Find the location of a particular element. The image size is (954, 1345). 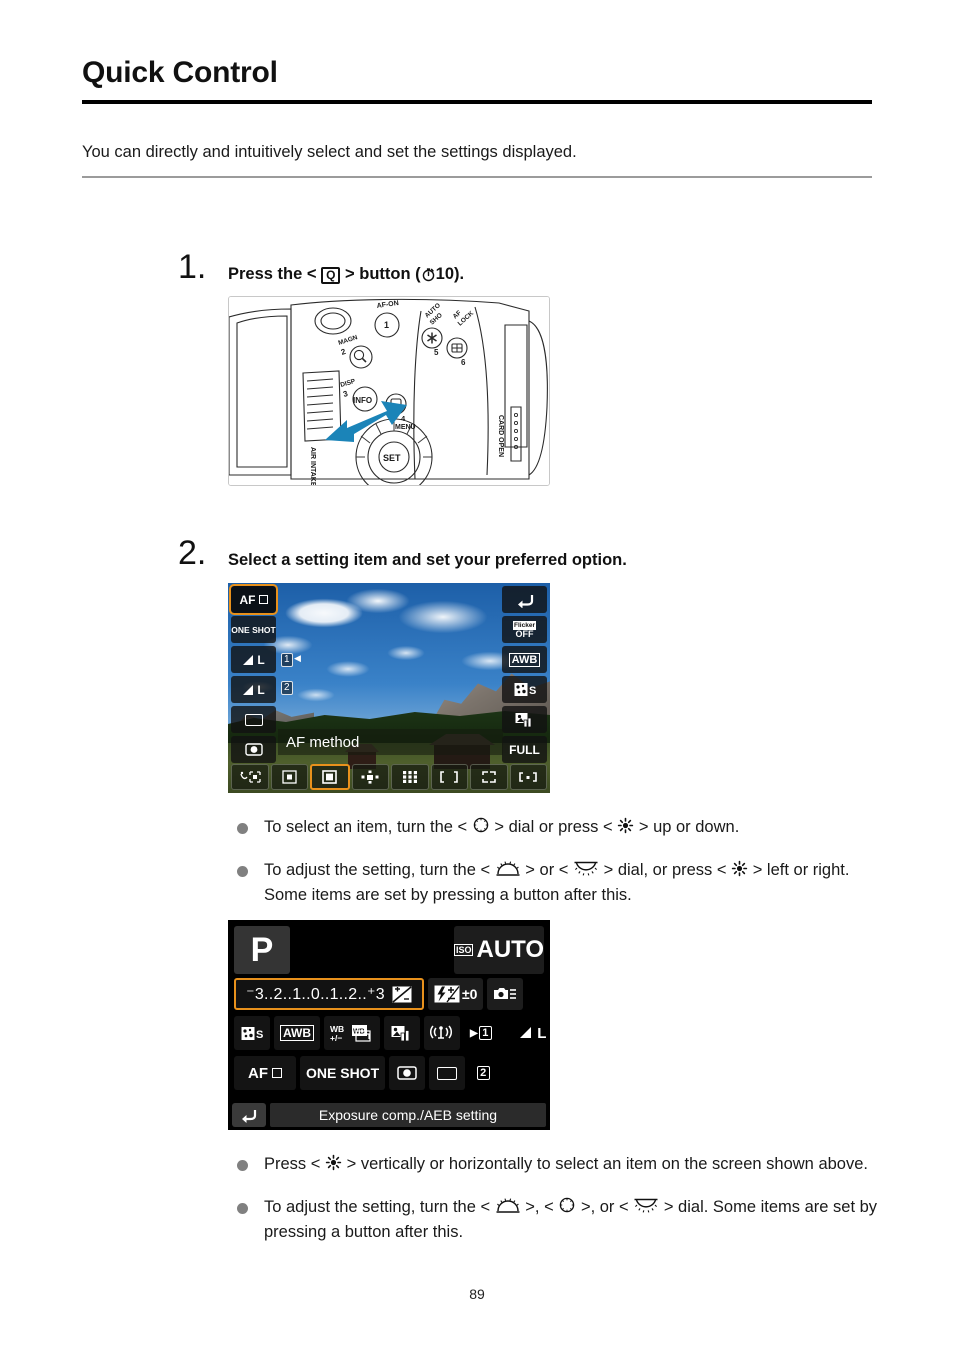

image-transfer-icon is located at coordinates (400, 1033).